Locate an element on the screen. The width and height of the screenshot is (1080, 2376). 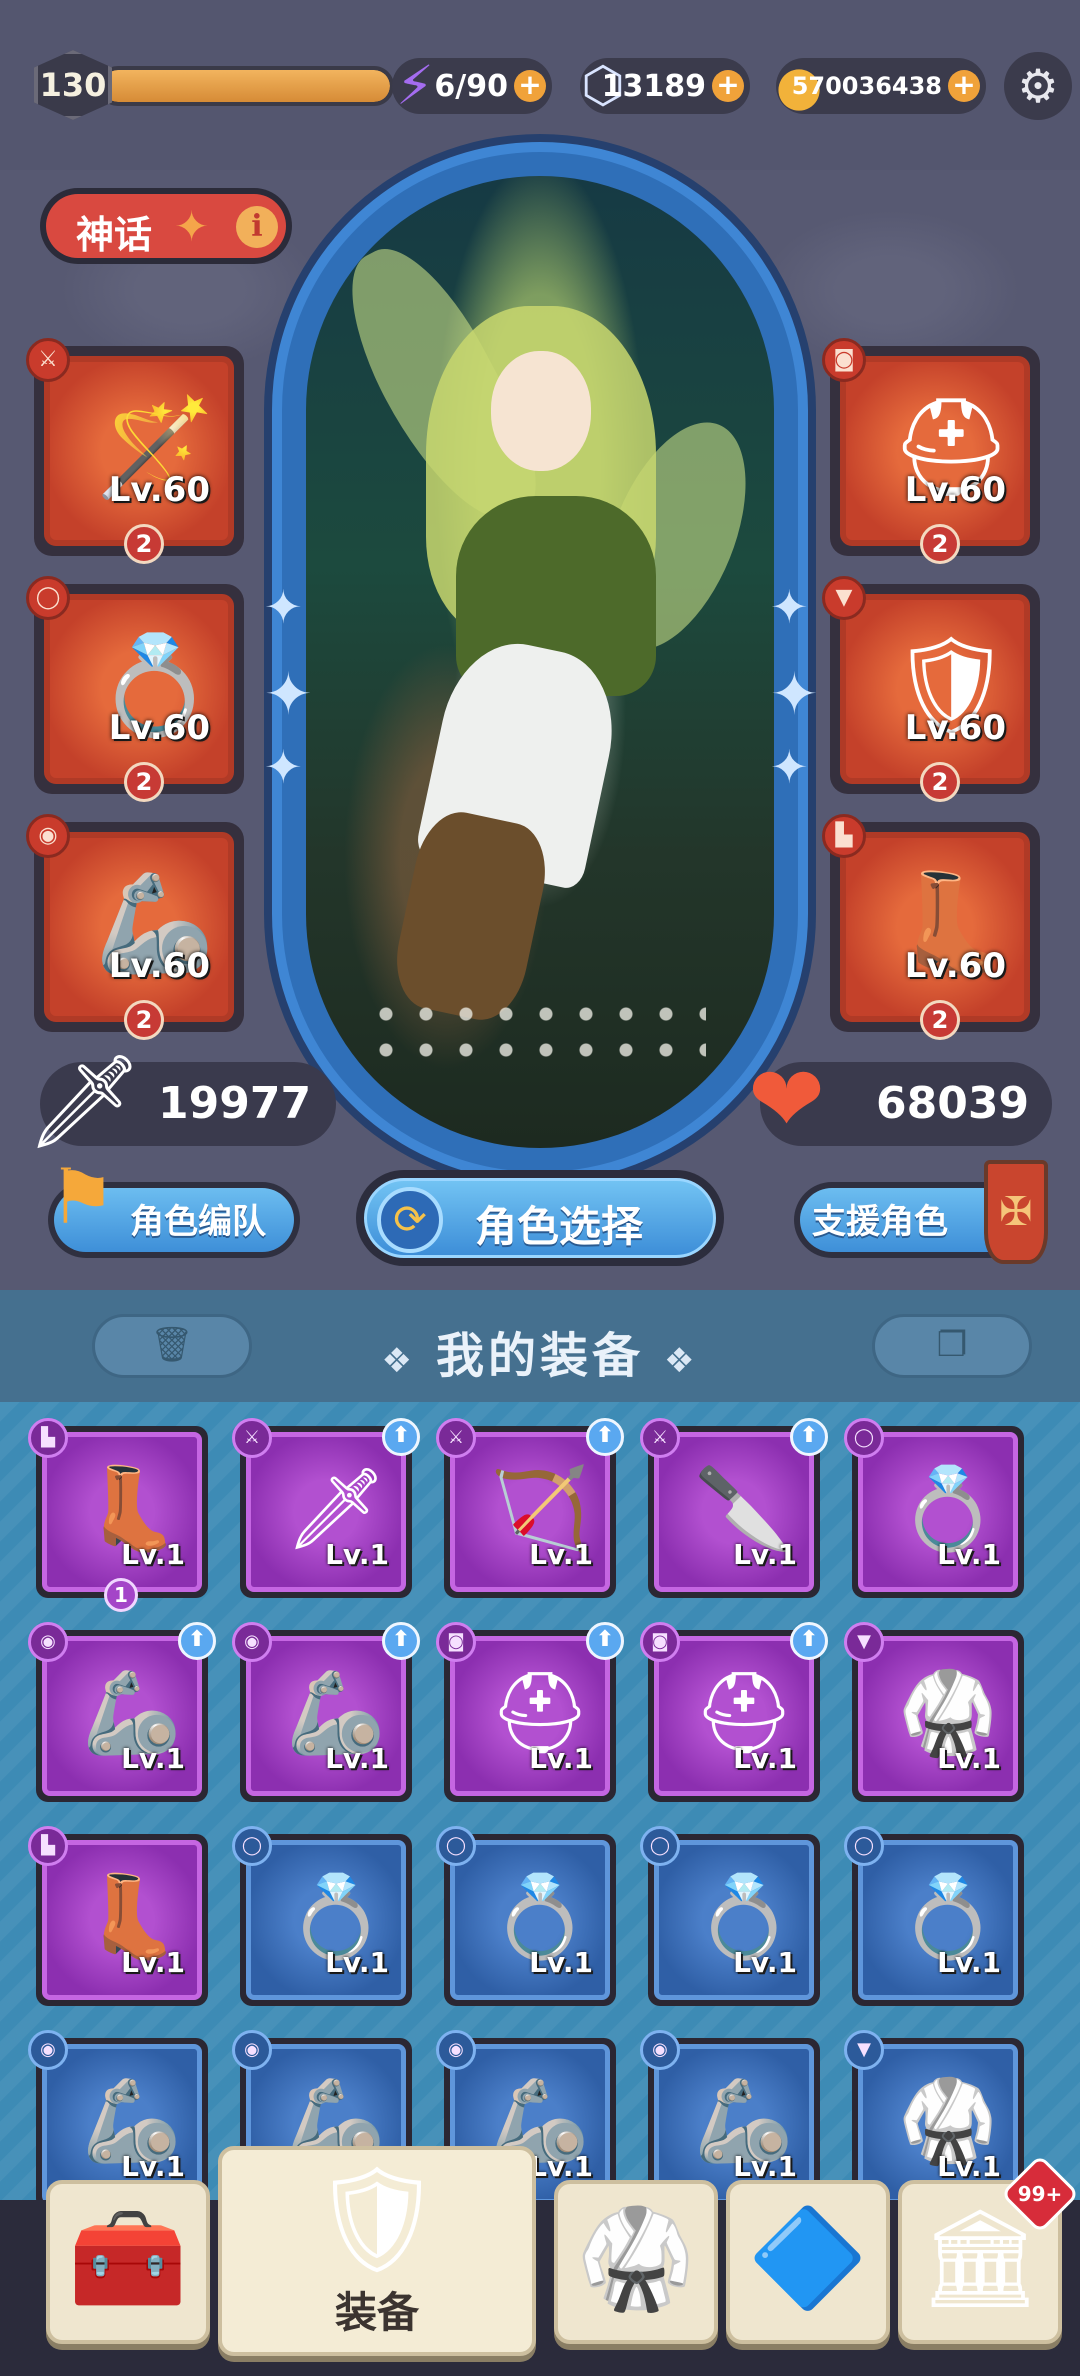
character-select-button: ⟳ 角色选择 is located at coordinates (540, 1218).